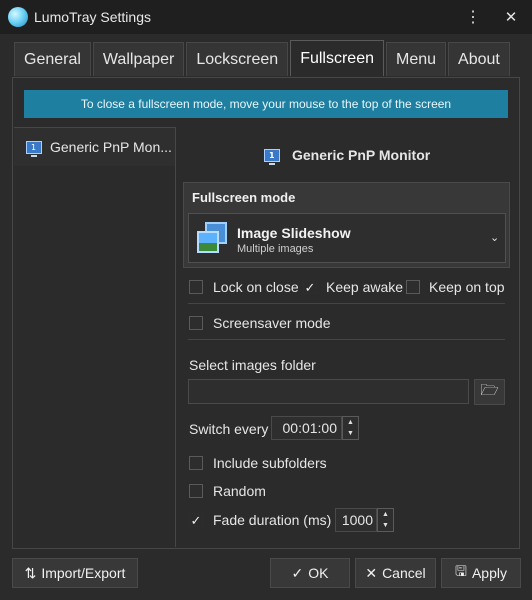 This screenshot has height=600, width=532. I want to click on apply-button: 🖫 Apply, so click(481, 573).